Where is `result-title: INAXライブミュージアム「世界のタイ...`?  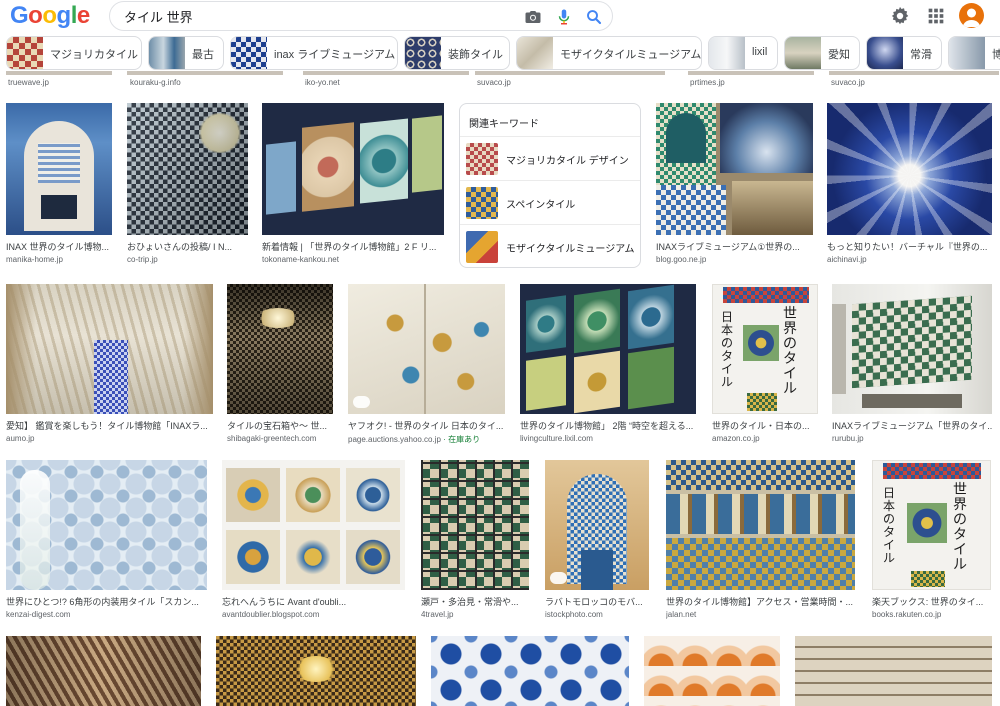 result-title: INAXライブミュージアム「世界のタイ... is located at coordinates (912, 426).